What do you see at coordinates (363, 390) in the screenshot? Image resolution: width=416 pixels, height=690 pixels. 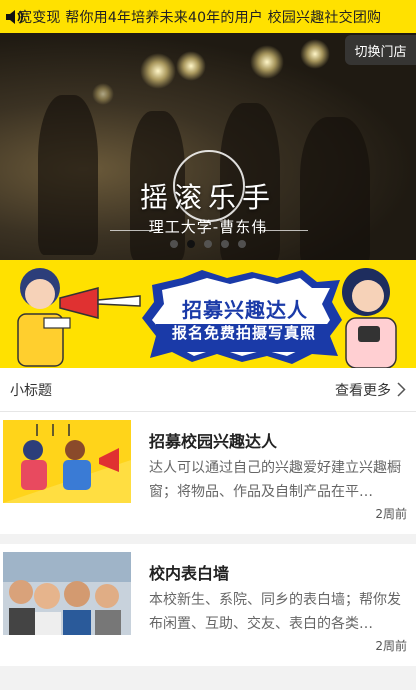 I see `see-more-label: 查看更多` at bounding box center [363, 390].